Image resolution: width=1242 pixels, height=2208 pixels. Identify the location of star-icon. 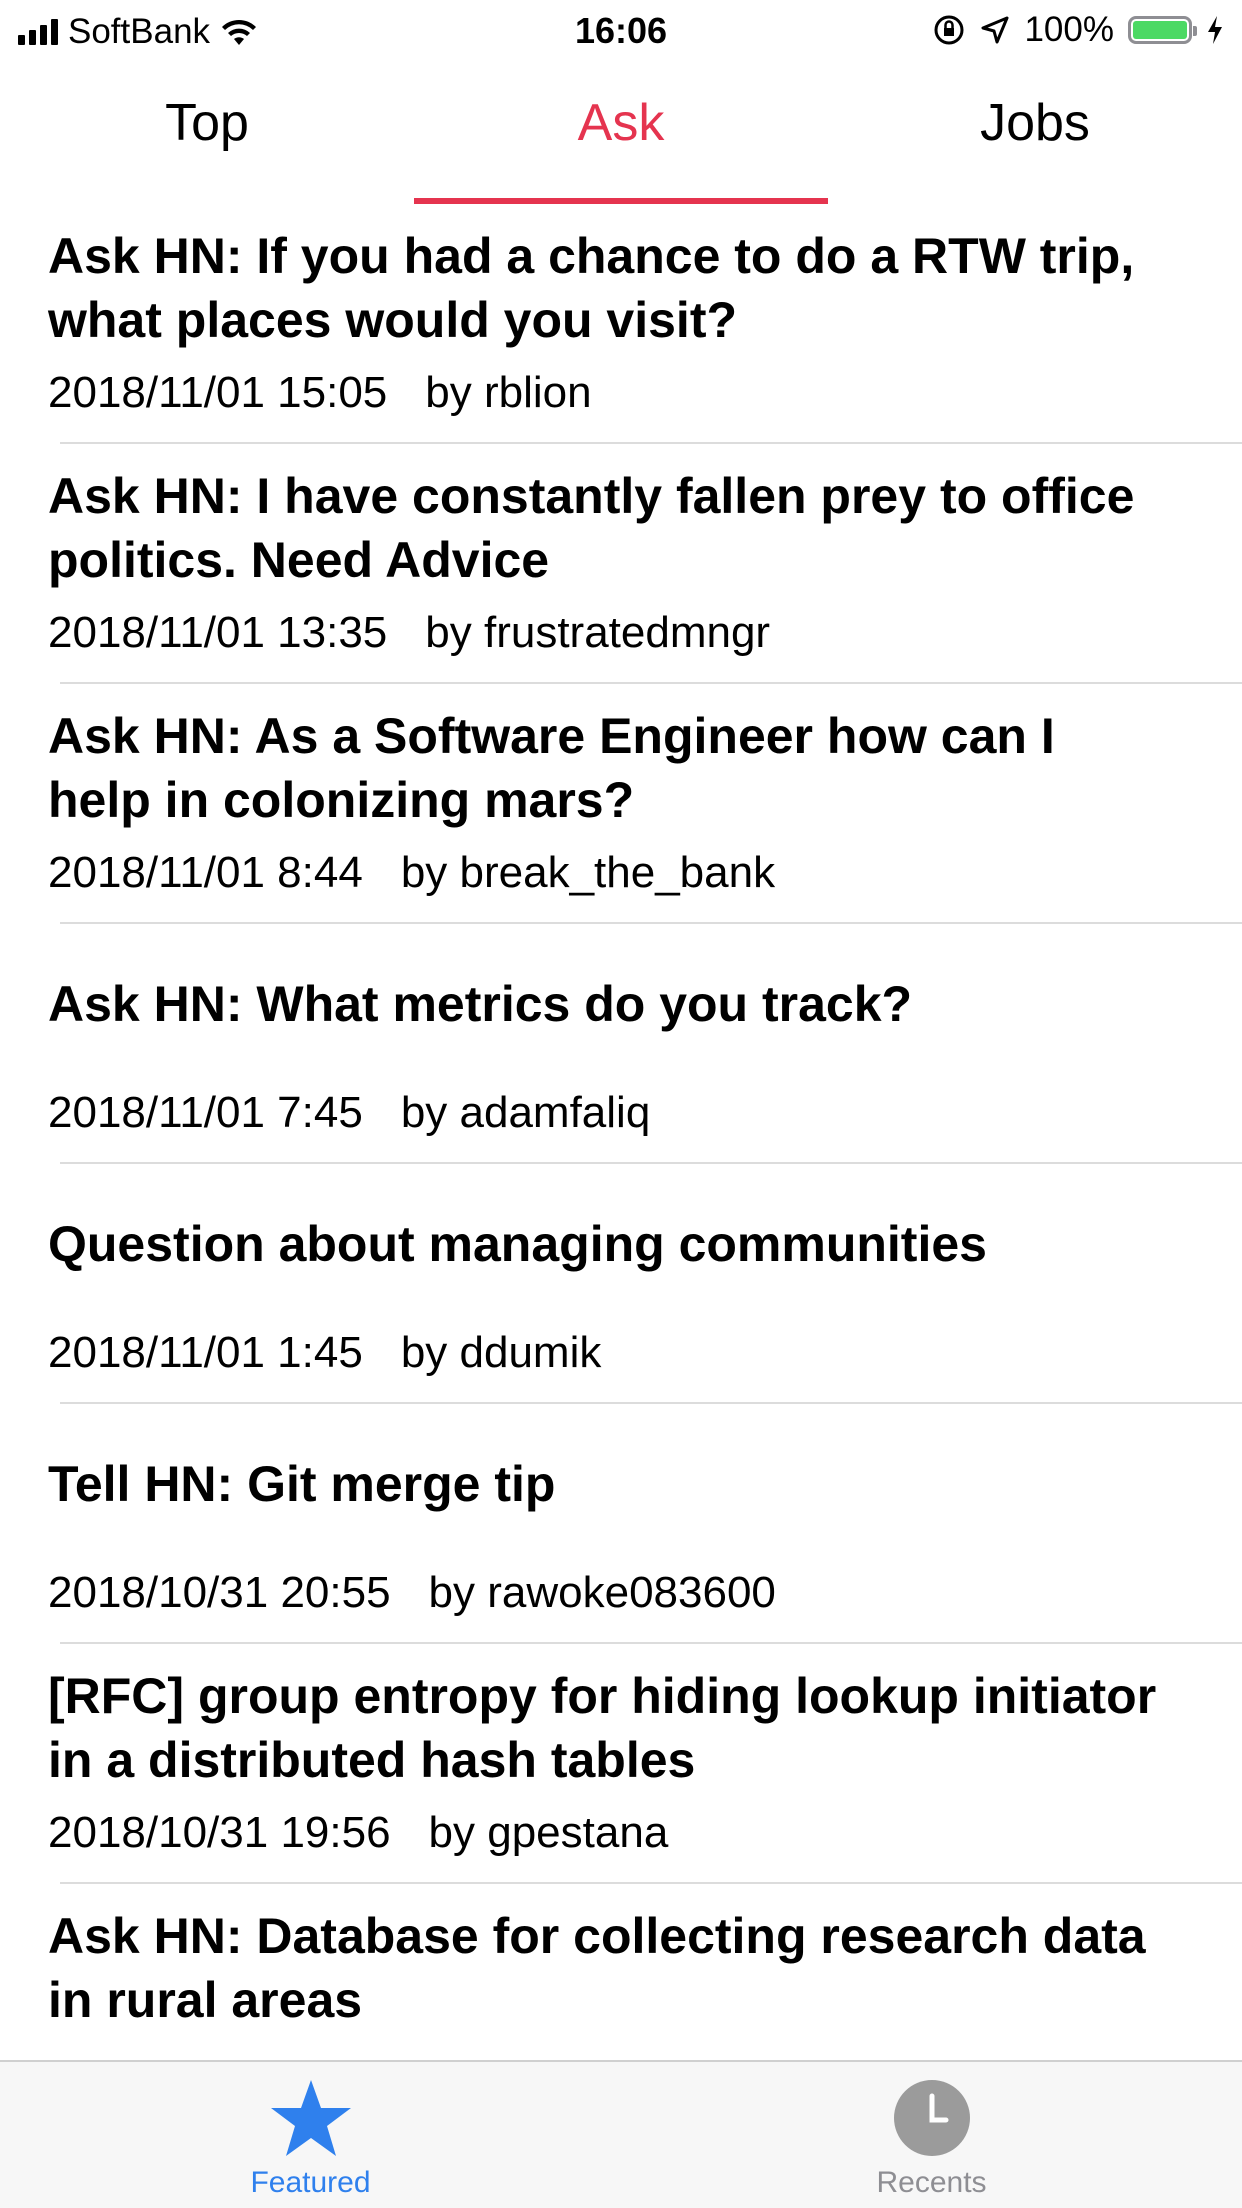
(310, 2118).